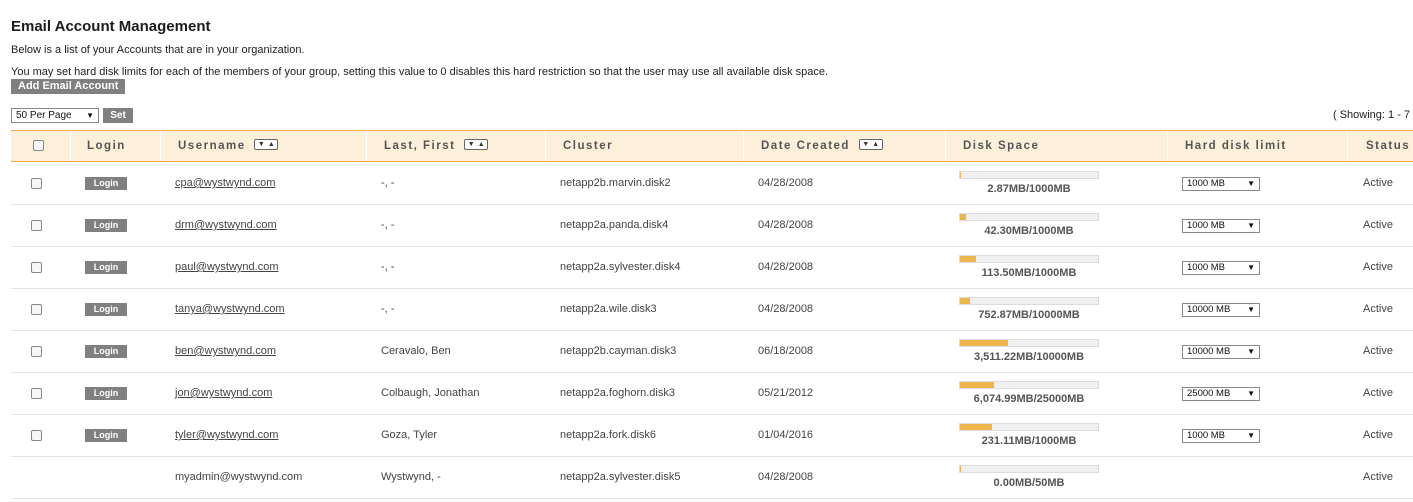  What do you see at coordinates (225, 351) in the screenshot?
I see `username-link: ben@wystwynd.com` at bounding box center [225, 351].